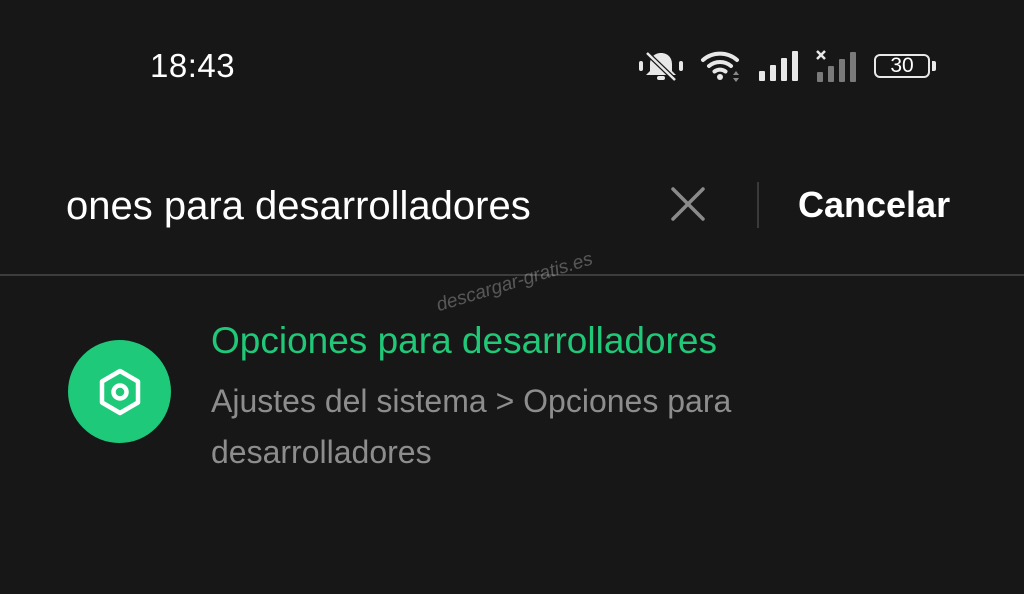 Image resolution: width=1024 pixels, height=594 pixels. I want to click on close-icon, so click(688, 206).